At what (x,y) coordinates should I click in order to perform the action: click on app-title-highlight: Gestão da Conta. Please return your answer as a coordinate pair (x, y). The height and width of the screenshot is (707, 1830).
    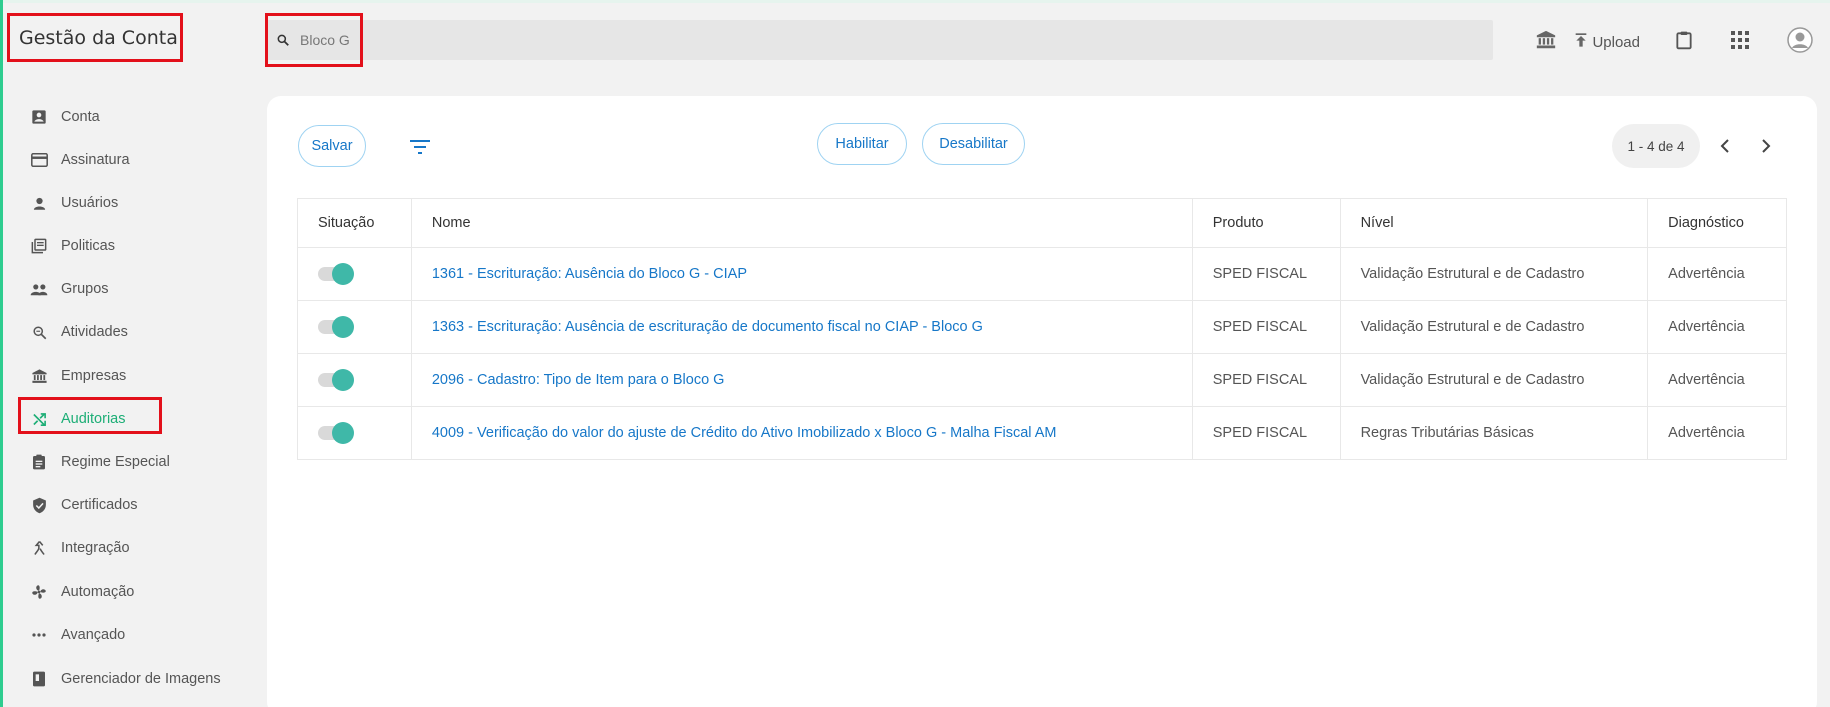
    Looking at the image, I should click on (95, 37).